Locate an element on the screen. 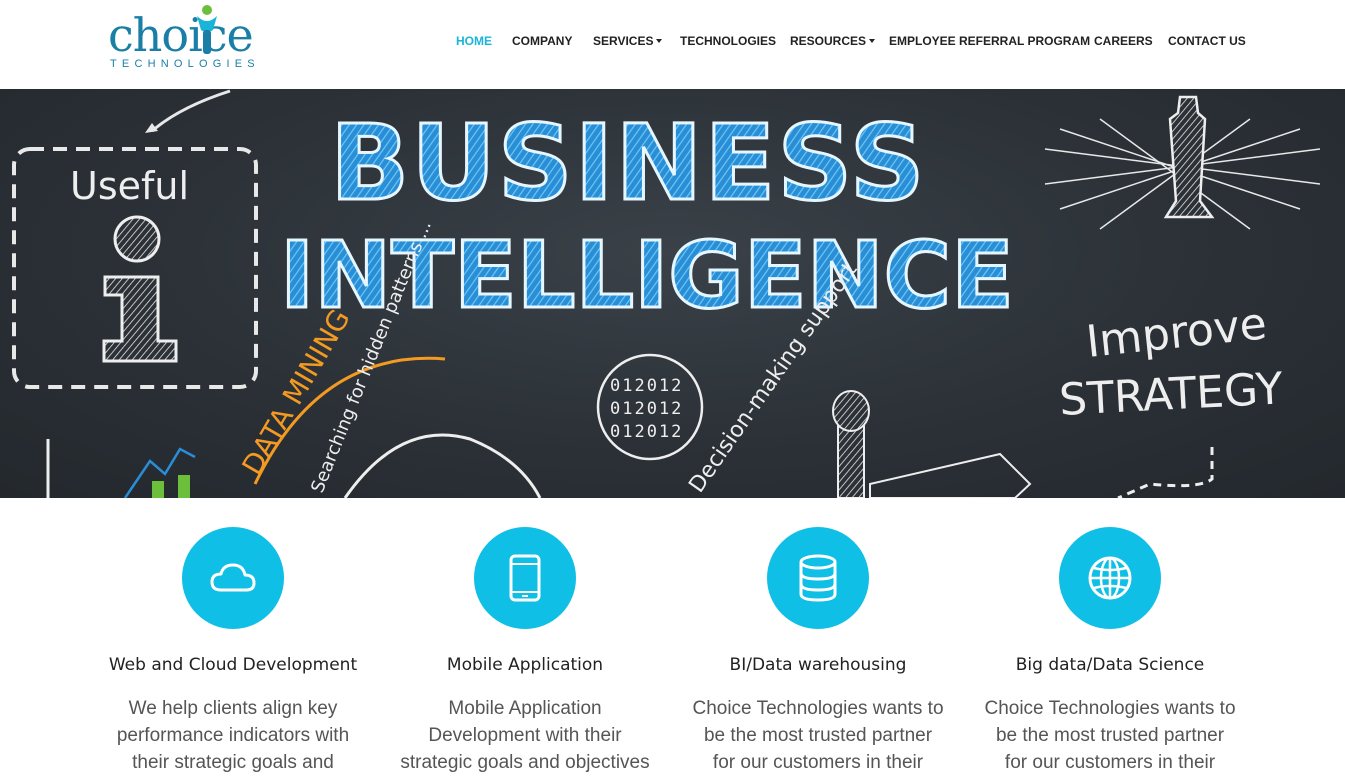  mobile-icon is located at coordinates (525, 578).